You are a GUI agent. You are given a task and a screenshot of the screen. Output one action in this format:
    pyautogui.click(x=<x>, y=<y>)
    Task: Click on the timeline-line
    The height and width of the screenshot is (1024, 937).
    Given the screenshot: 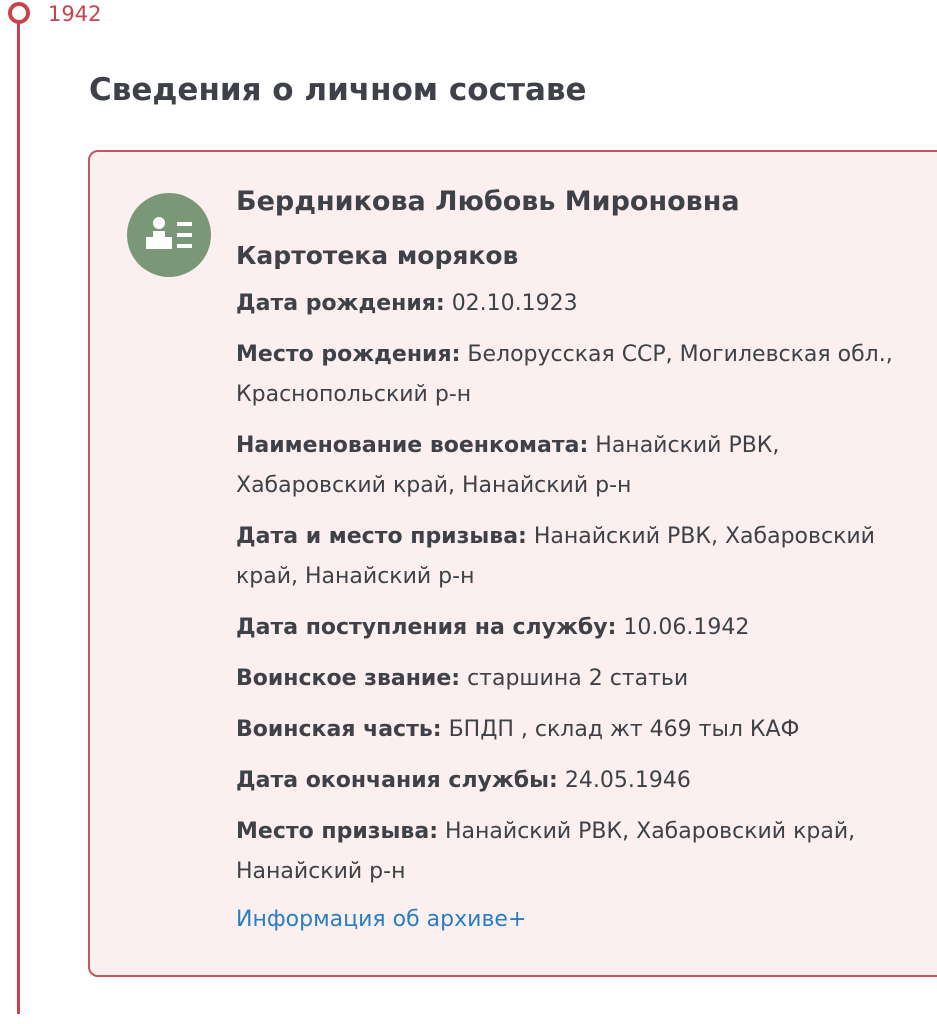 What is the action you would take?
    pyautogui.click(x=18, y=514)
    